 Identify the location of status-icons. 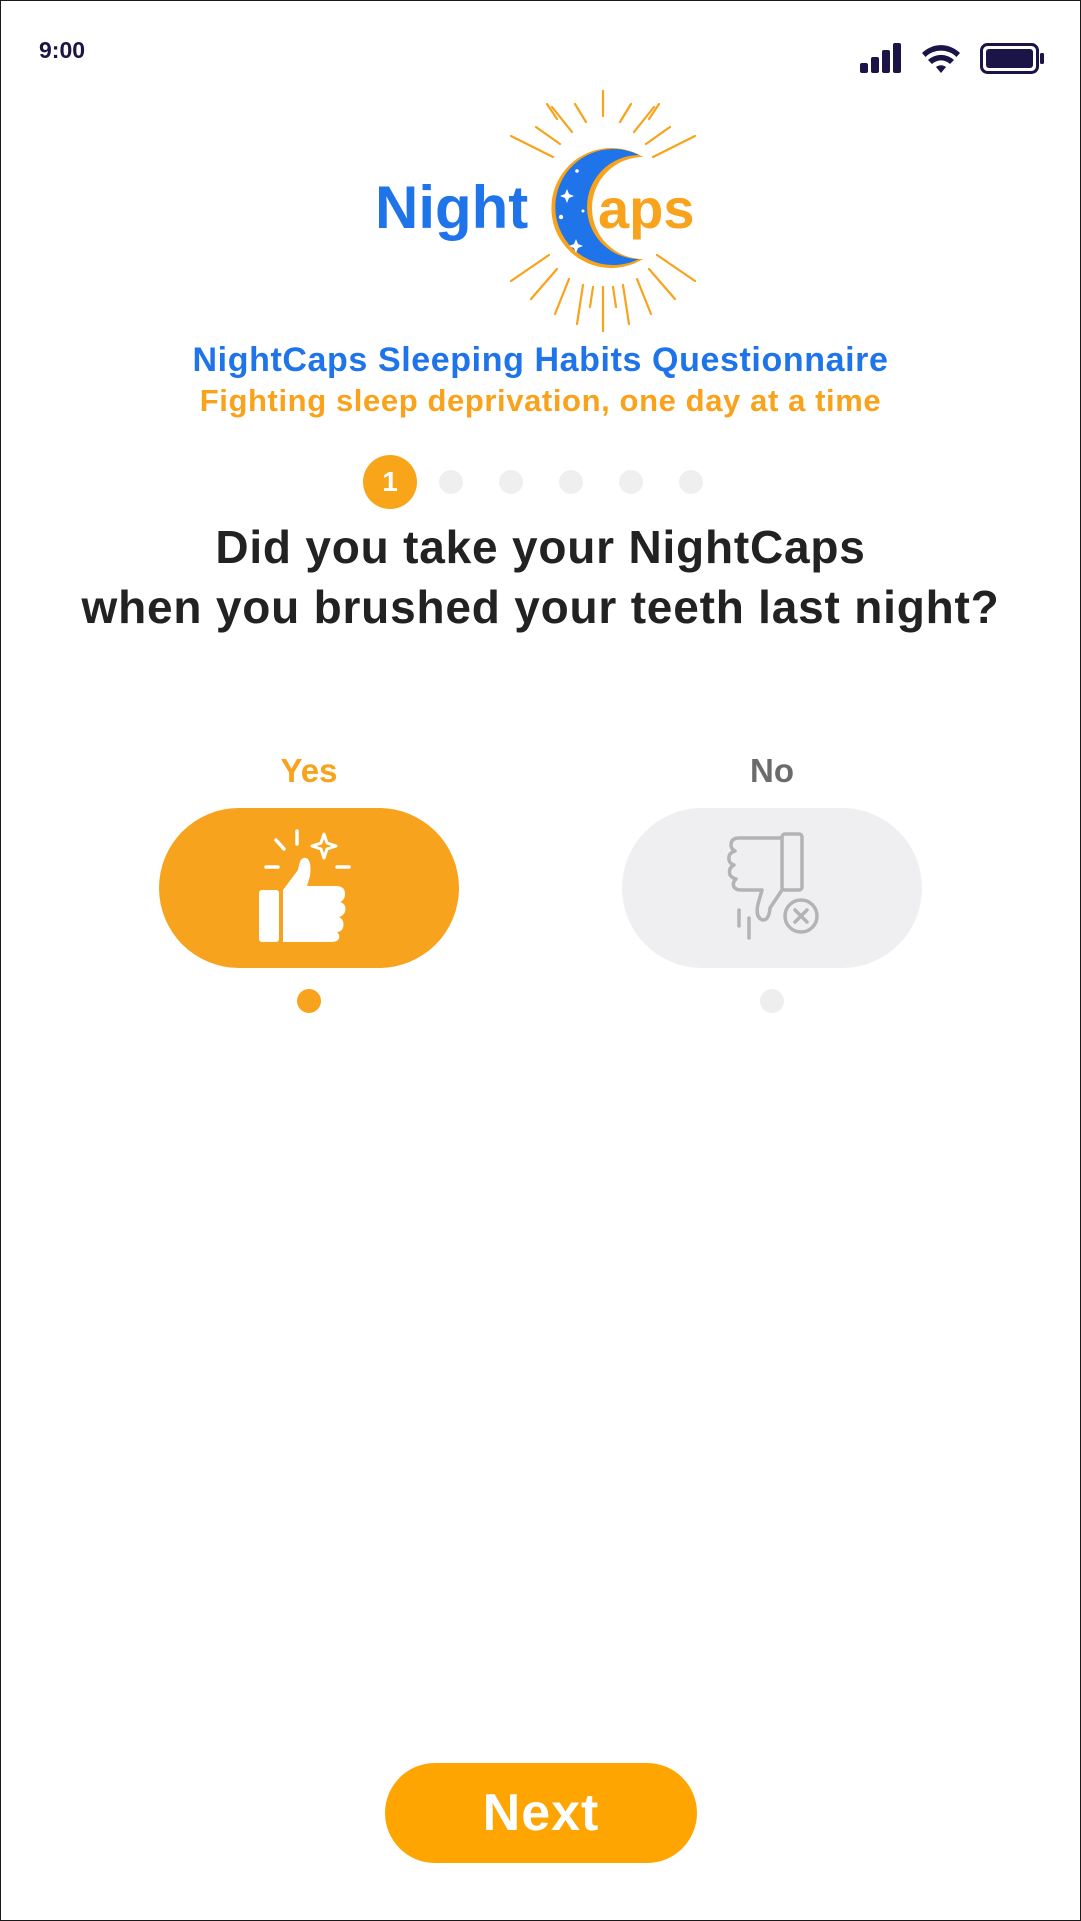
(953, 59).